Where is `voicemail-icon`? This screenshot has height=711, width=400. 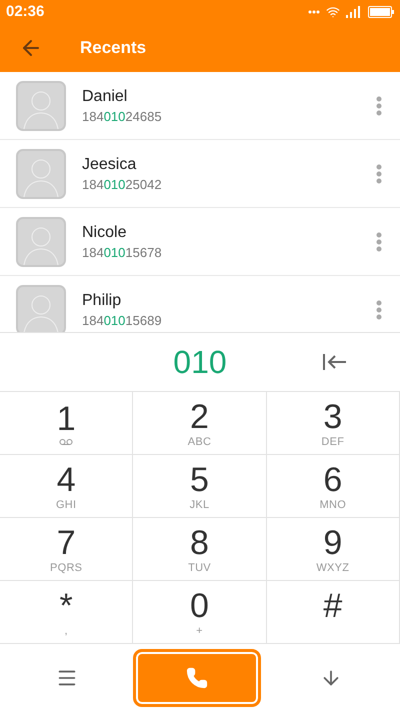
voicemail-icon is located at coordinates (66, 442).